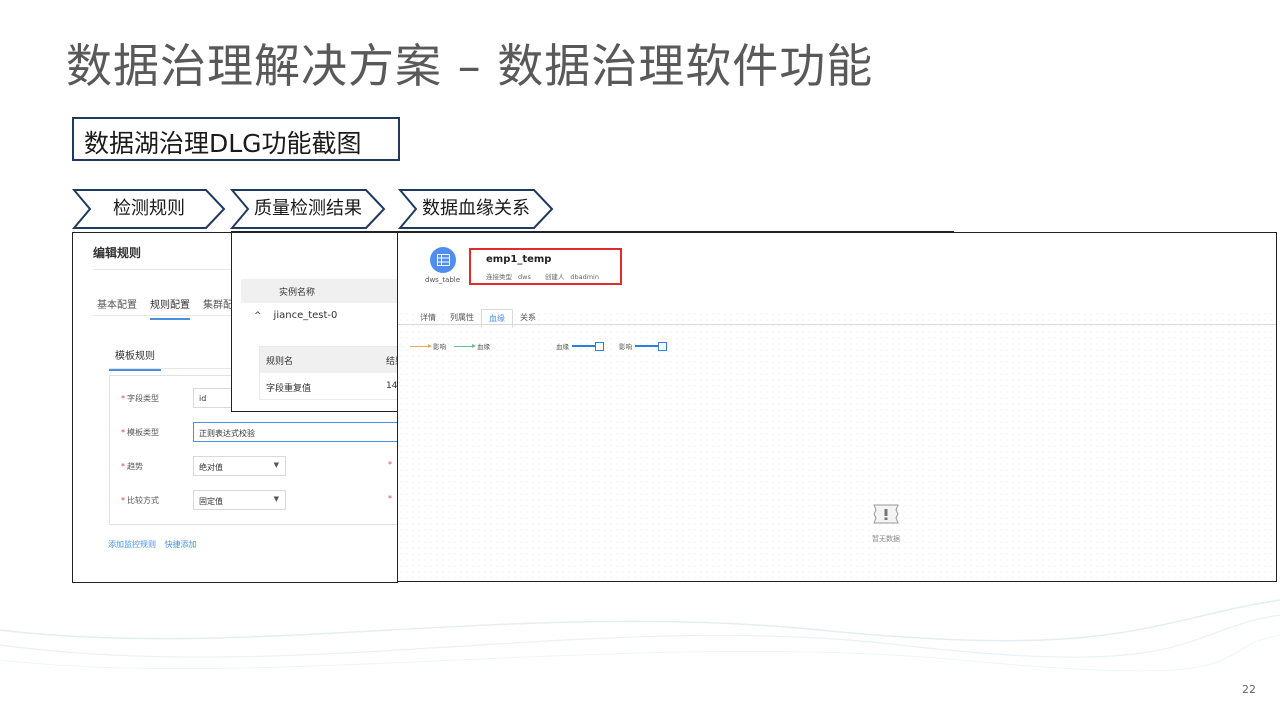 The width and height of the screenshot is (1280, 720). Describe the element at coordinates (470, 66) in the screenshot. I see `slide-title: 数据治理解决方案 – 数据治理软件功能` at that location.